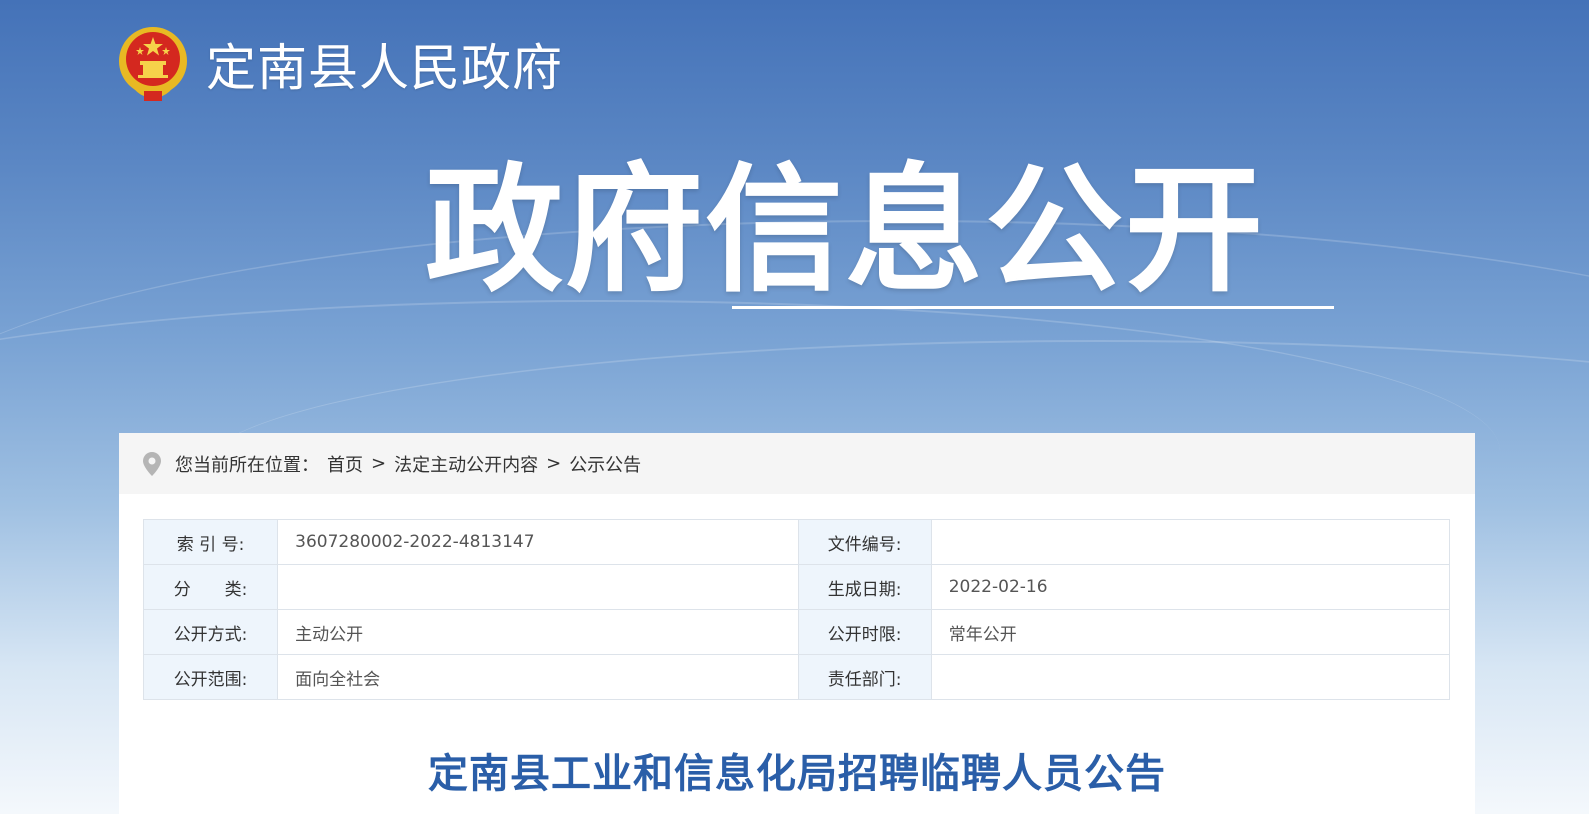 This screenshot has height=814, width=1589. What do you see at coordinates (247, 465) in the screenshot?
I see `breadcrumb-prefix: 您当前所在位置：` at bounding box center [247, 465].